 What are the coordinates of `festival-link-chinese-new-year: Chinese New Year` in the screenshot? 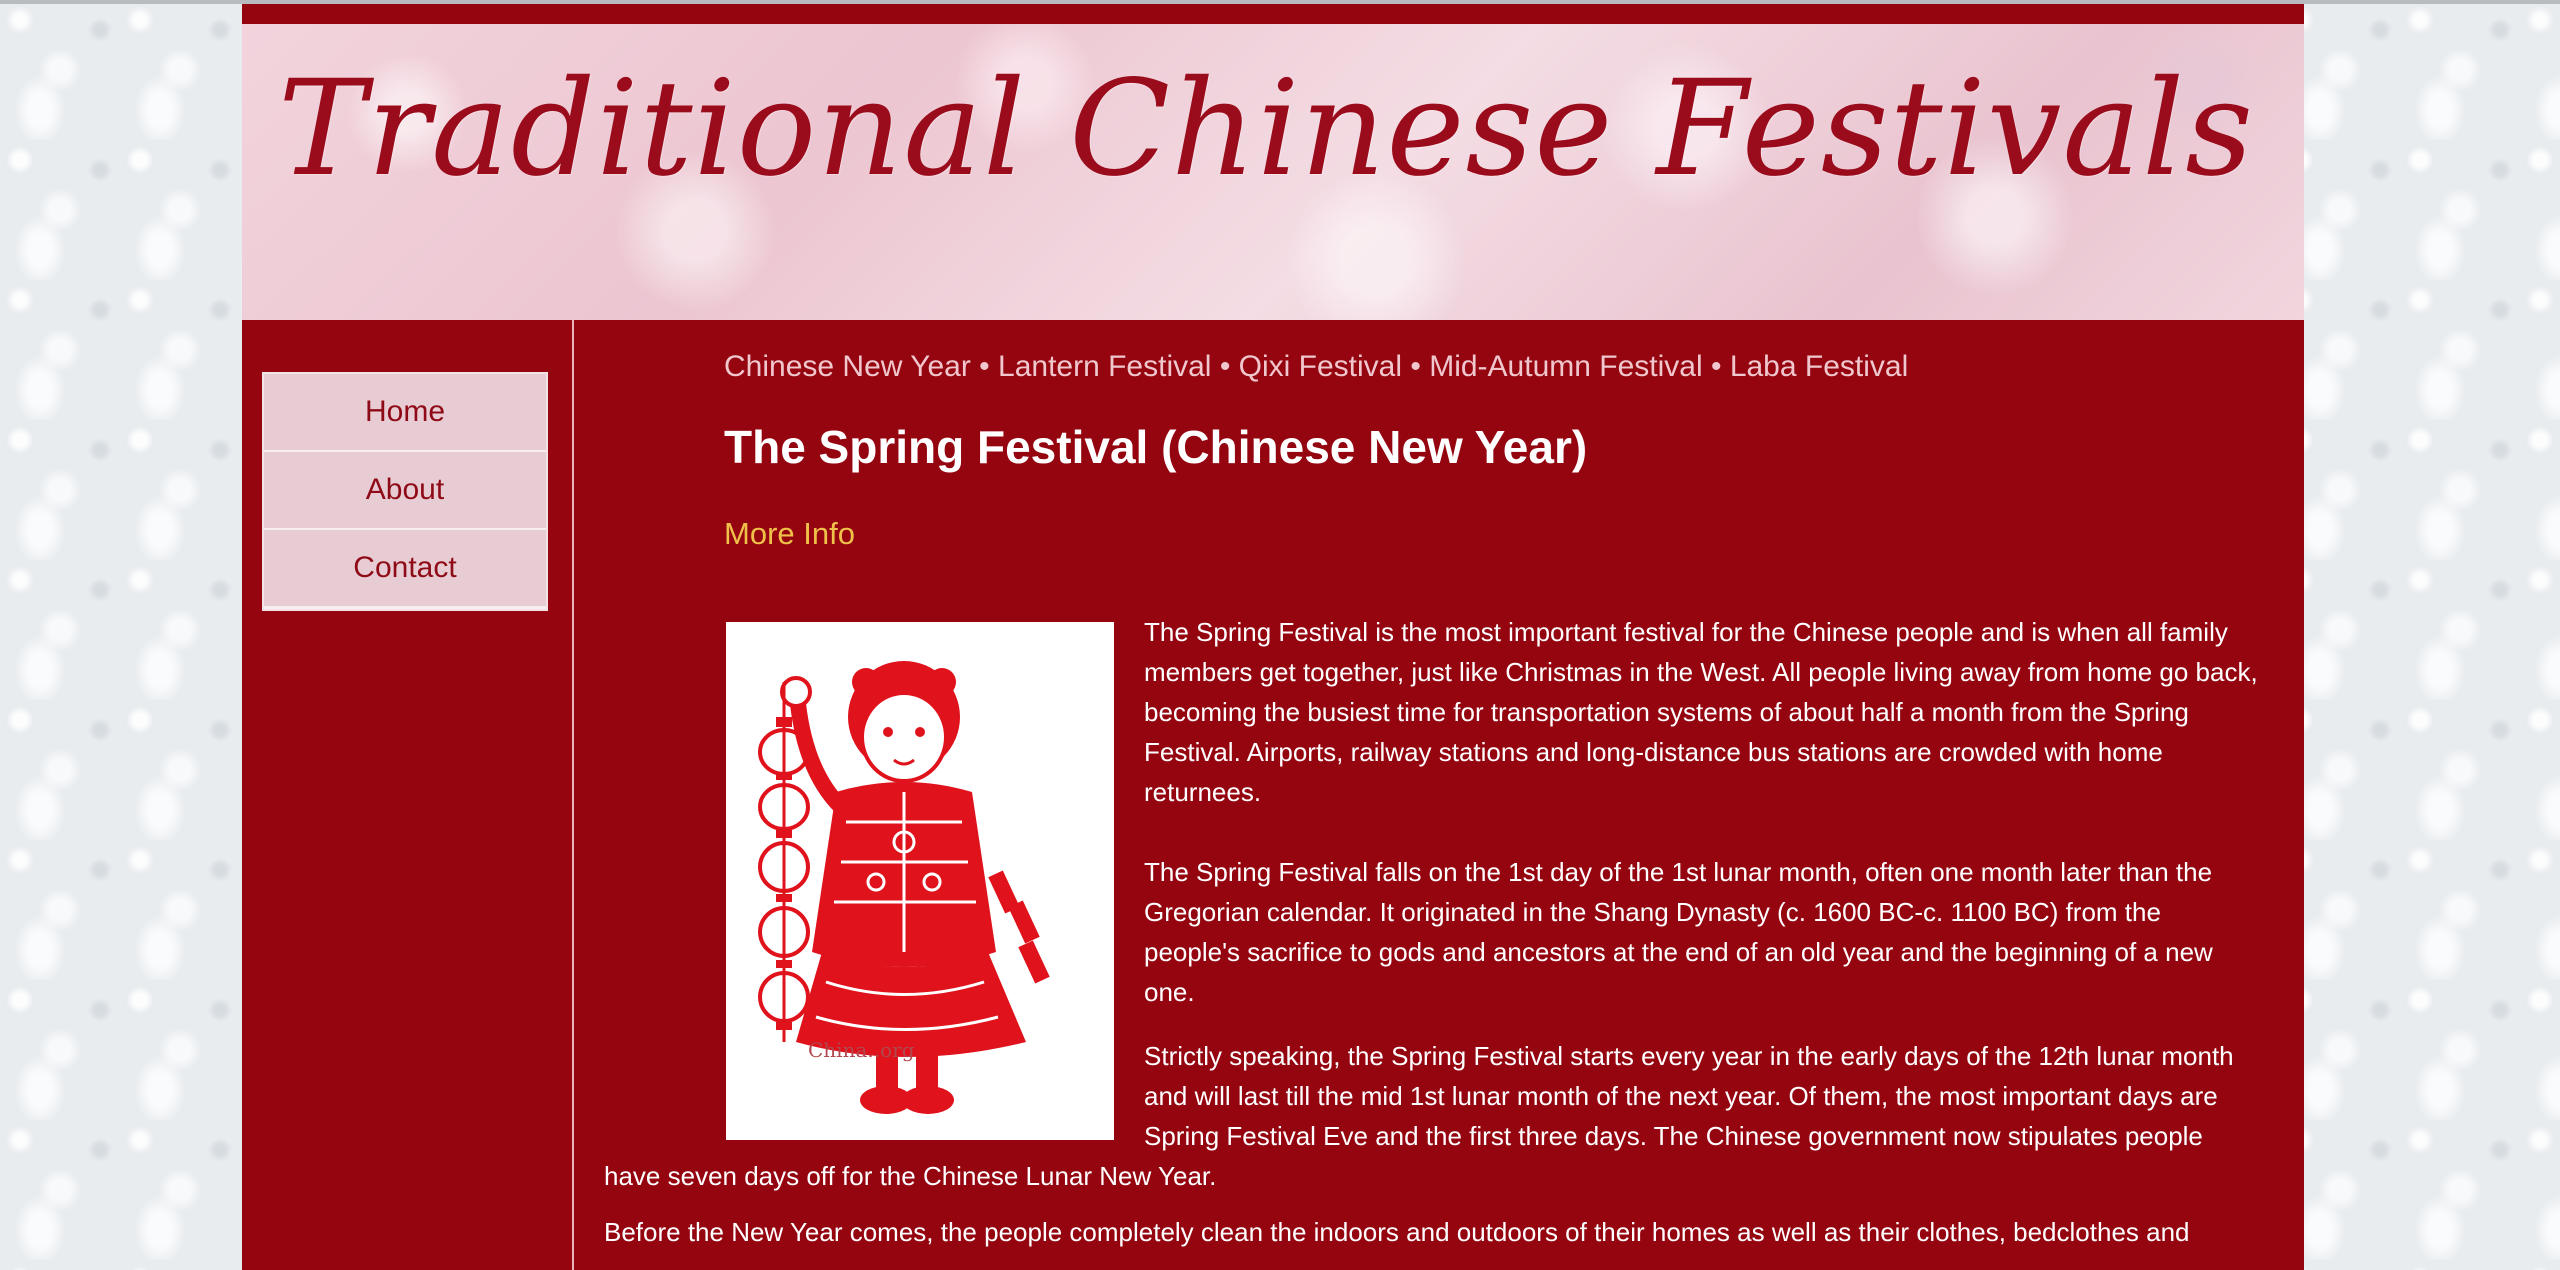 It's located at (847, 366).